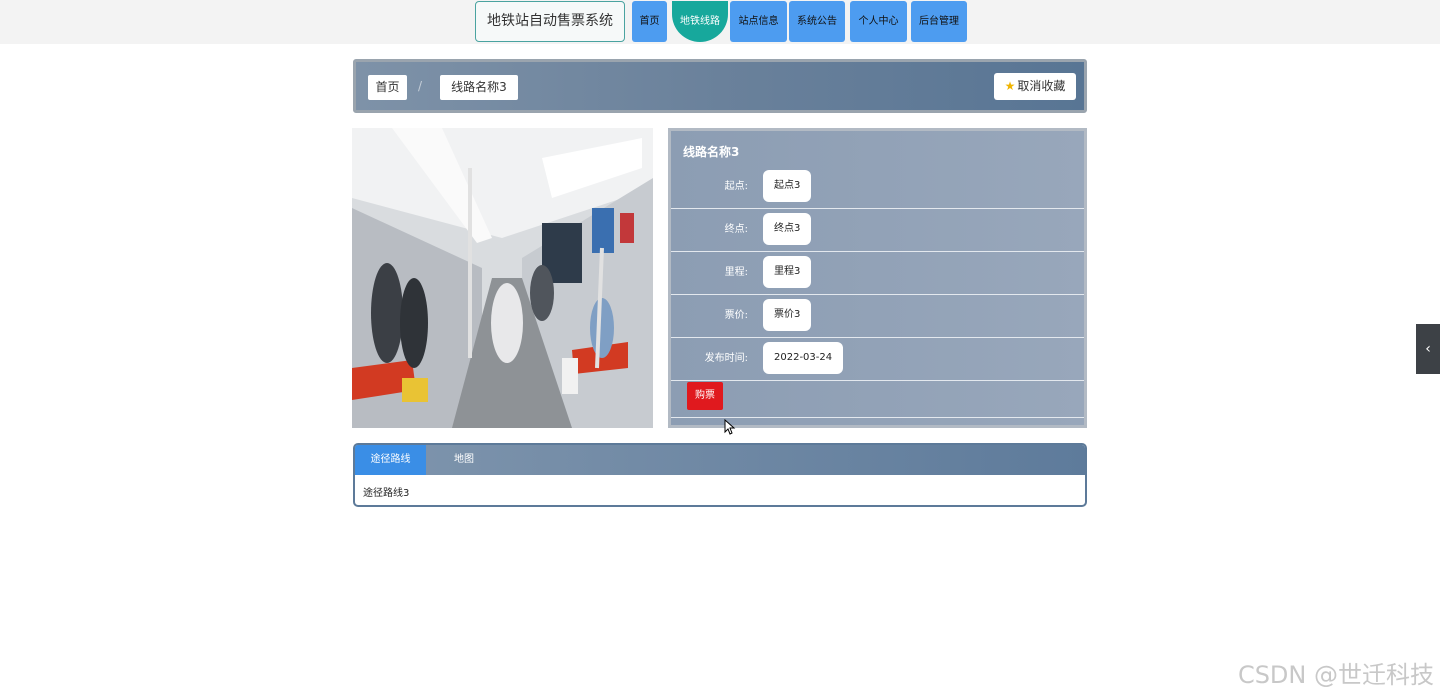 The image size is (1440, 695). Describe the element at coordinates (700, 21) in the screenshot. I see `nav-metro-lines: 地铁线路` at that location.